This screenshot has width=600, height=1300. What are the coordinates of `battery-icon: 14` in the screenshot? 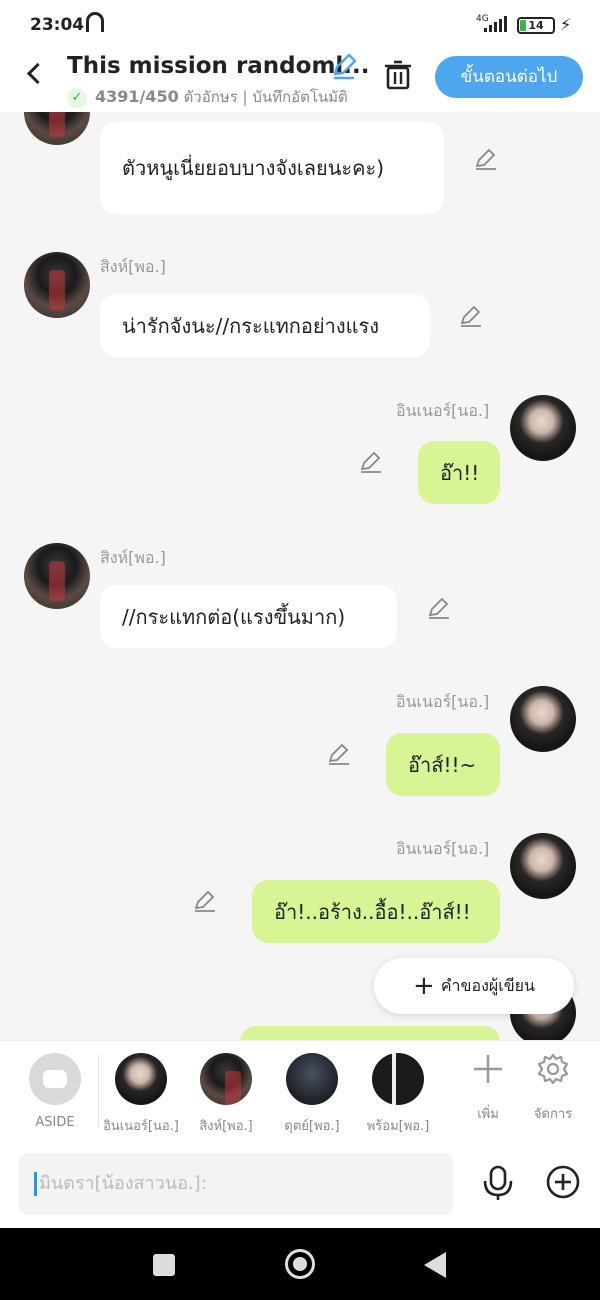 It's located at (536, 25).